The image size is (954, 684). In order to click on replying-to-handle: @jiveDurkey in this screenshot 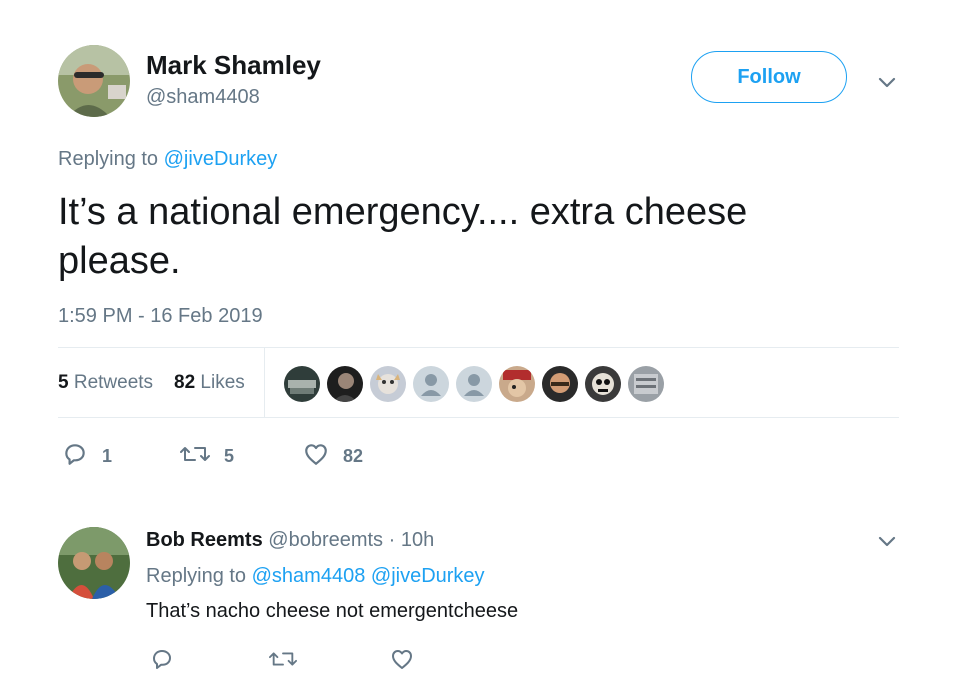, I will do `click(221, 159)`.